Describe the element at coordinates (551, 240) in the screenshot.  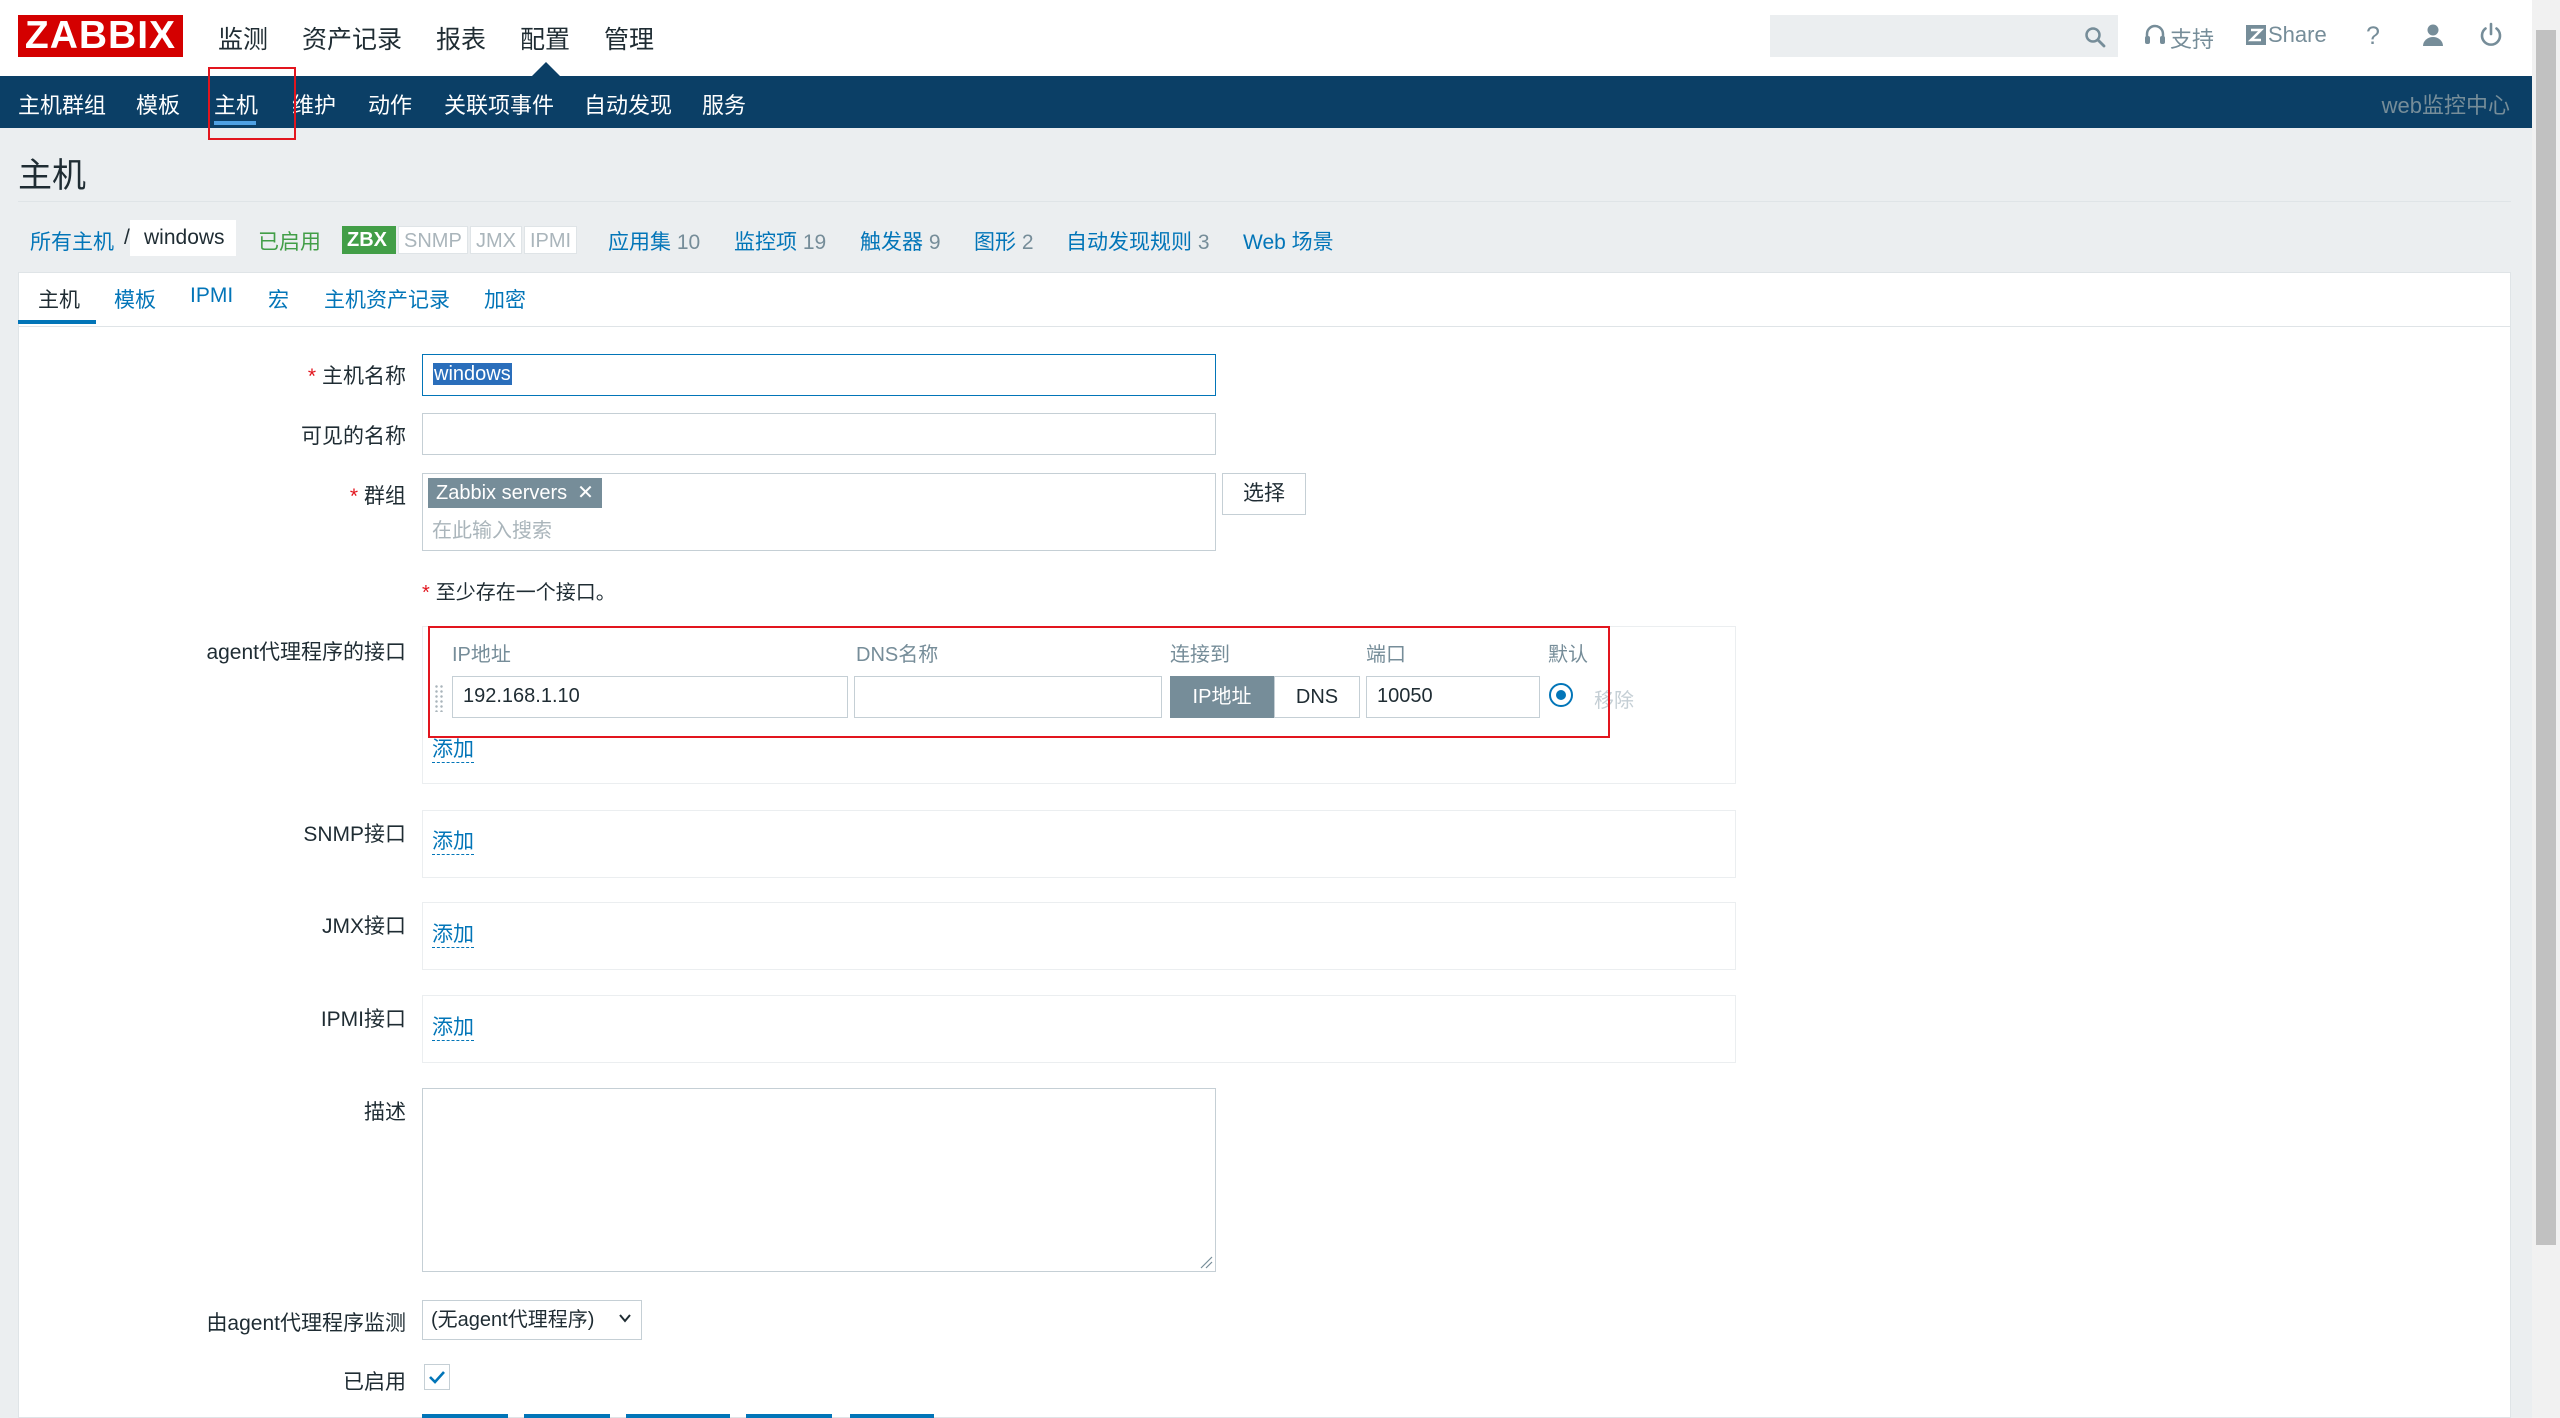
I see `availability-ipmi-badge: IPMI` at that location.